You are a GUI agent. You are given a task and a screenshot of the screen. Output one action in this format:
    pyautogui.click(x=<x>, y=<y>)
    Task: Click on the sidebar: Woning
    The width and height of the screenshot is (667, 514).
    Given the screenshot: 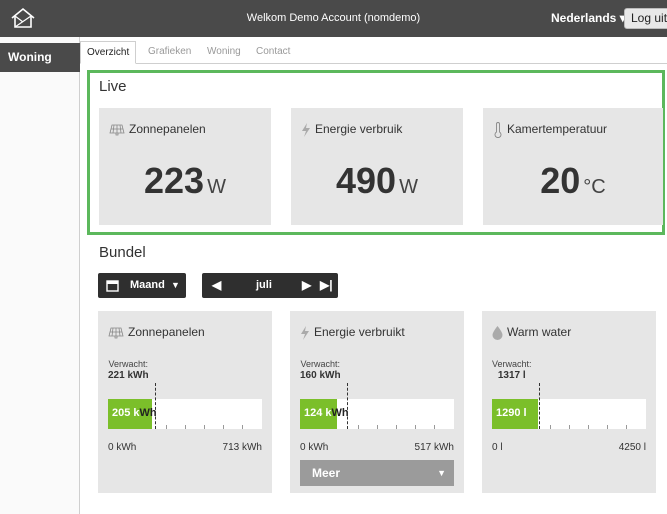 What is the action you would take?
    pyautogui.click(x=40, y=275)
    